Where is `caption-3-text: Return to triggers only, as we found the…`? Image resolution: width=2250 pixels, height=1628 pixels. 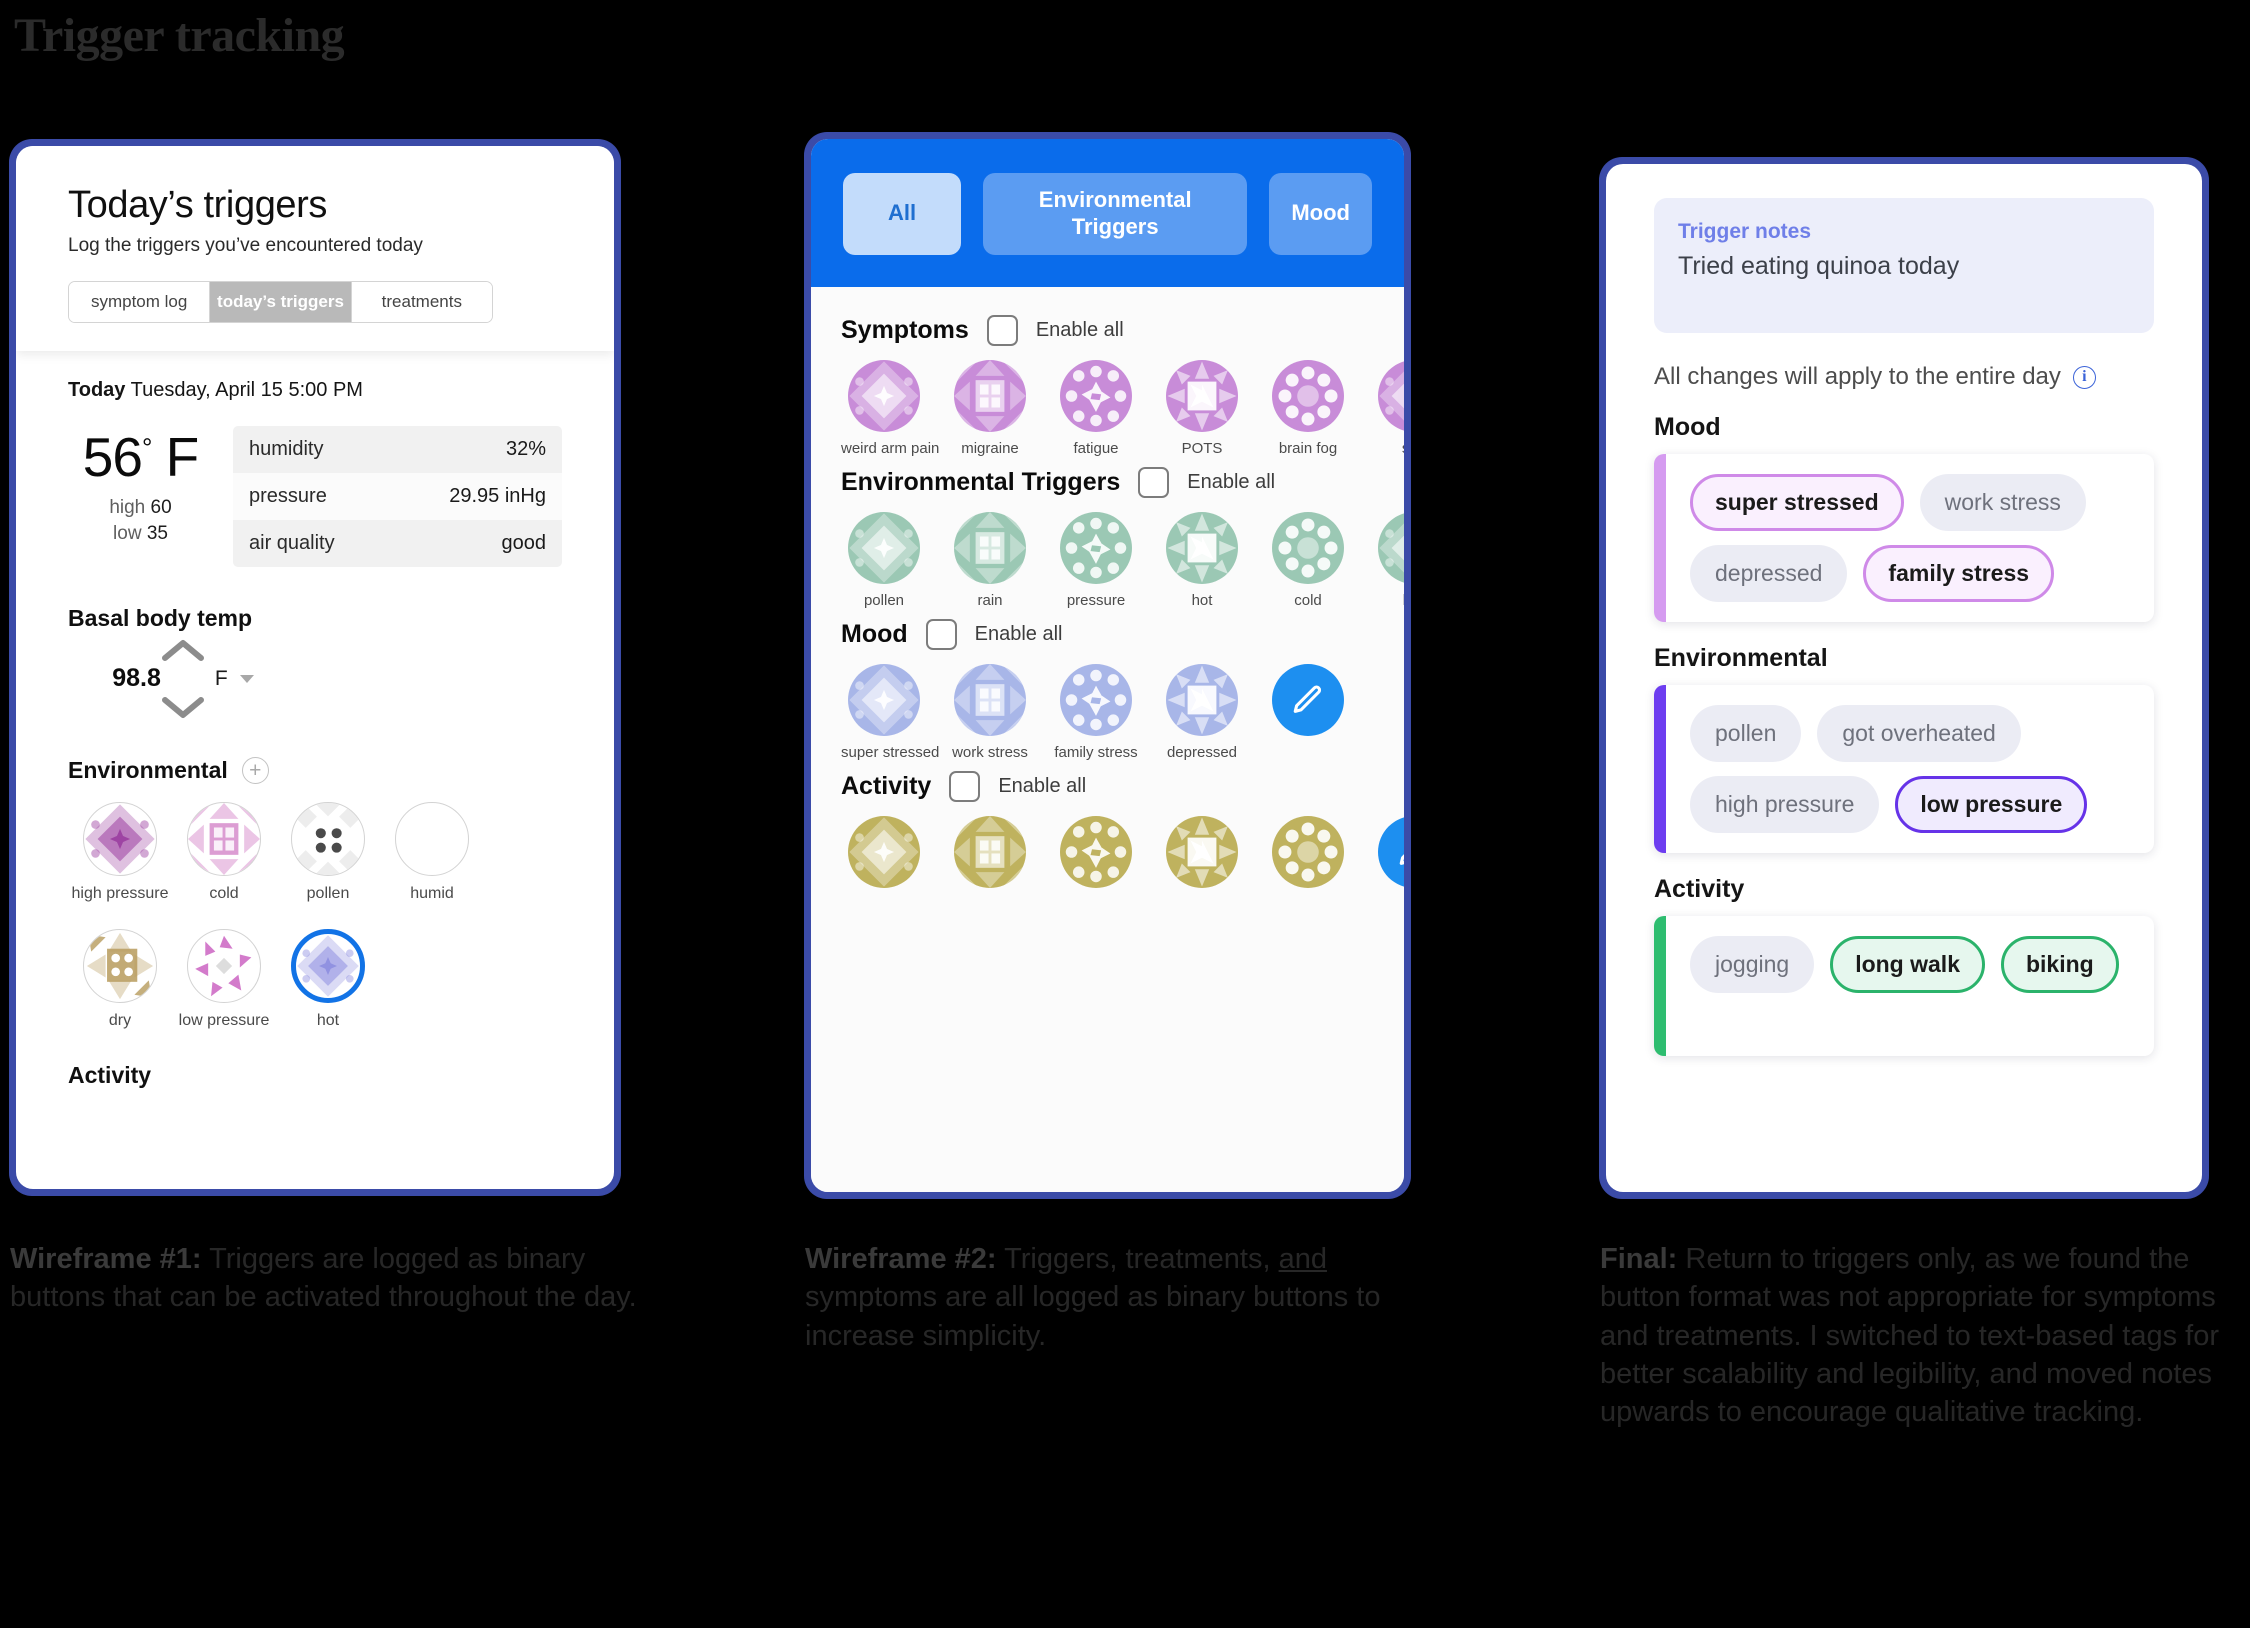 caption-3-text: Return to triggers only, as we found the… is located at coordinates (1909, 1336).